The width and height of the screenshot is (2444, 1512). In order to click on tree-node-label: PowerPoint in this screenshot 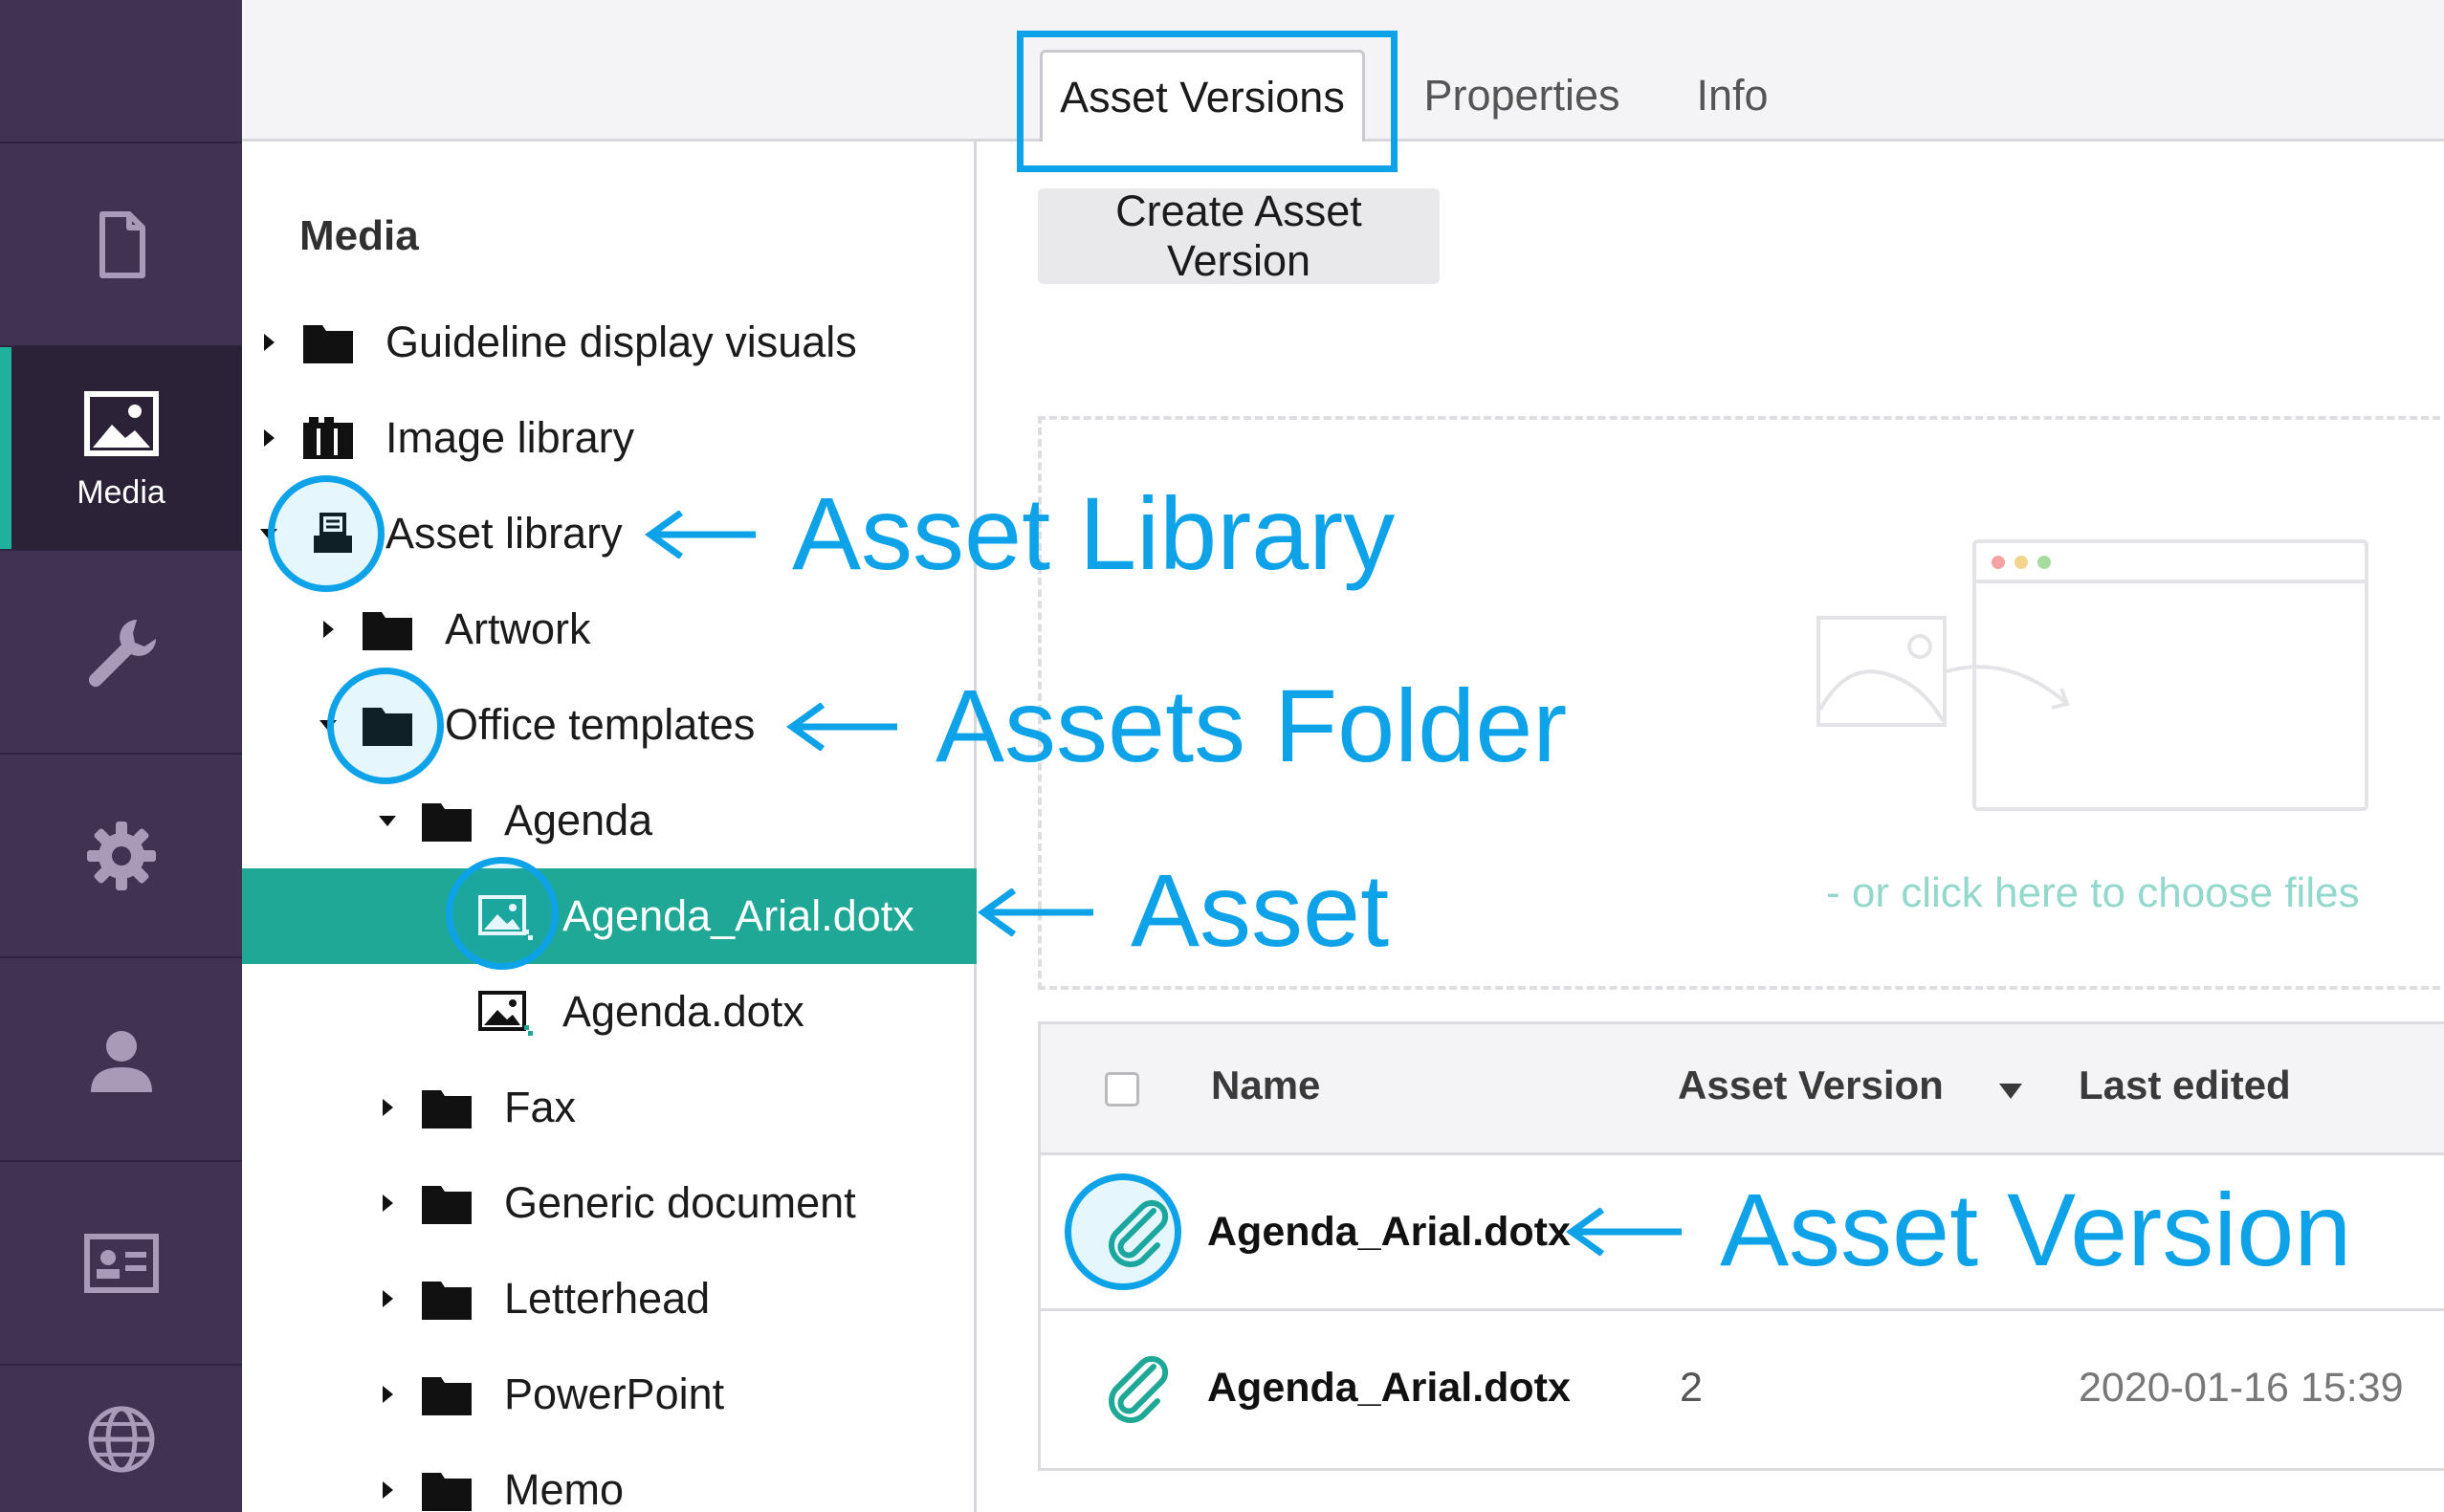, I will do `click(614, 1394)`.